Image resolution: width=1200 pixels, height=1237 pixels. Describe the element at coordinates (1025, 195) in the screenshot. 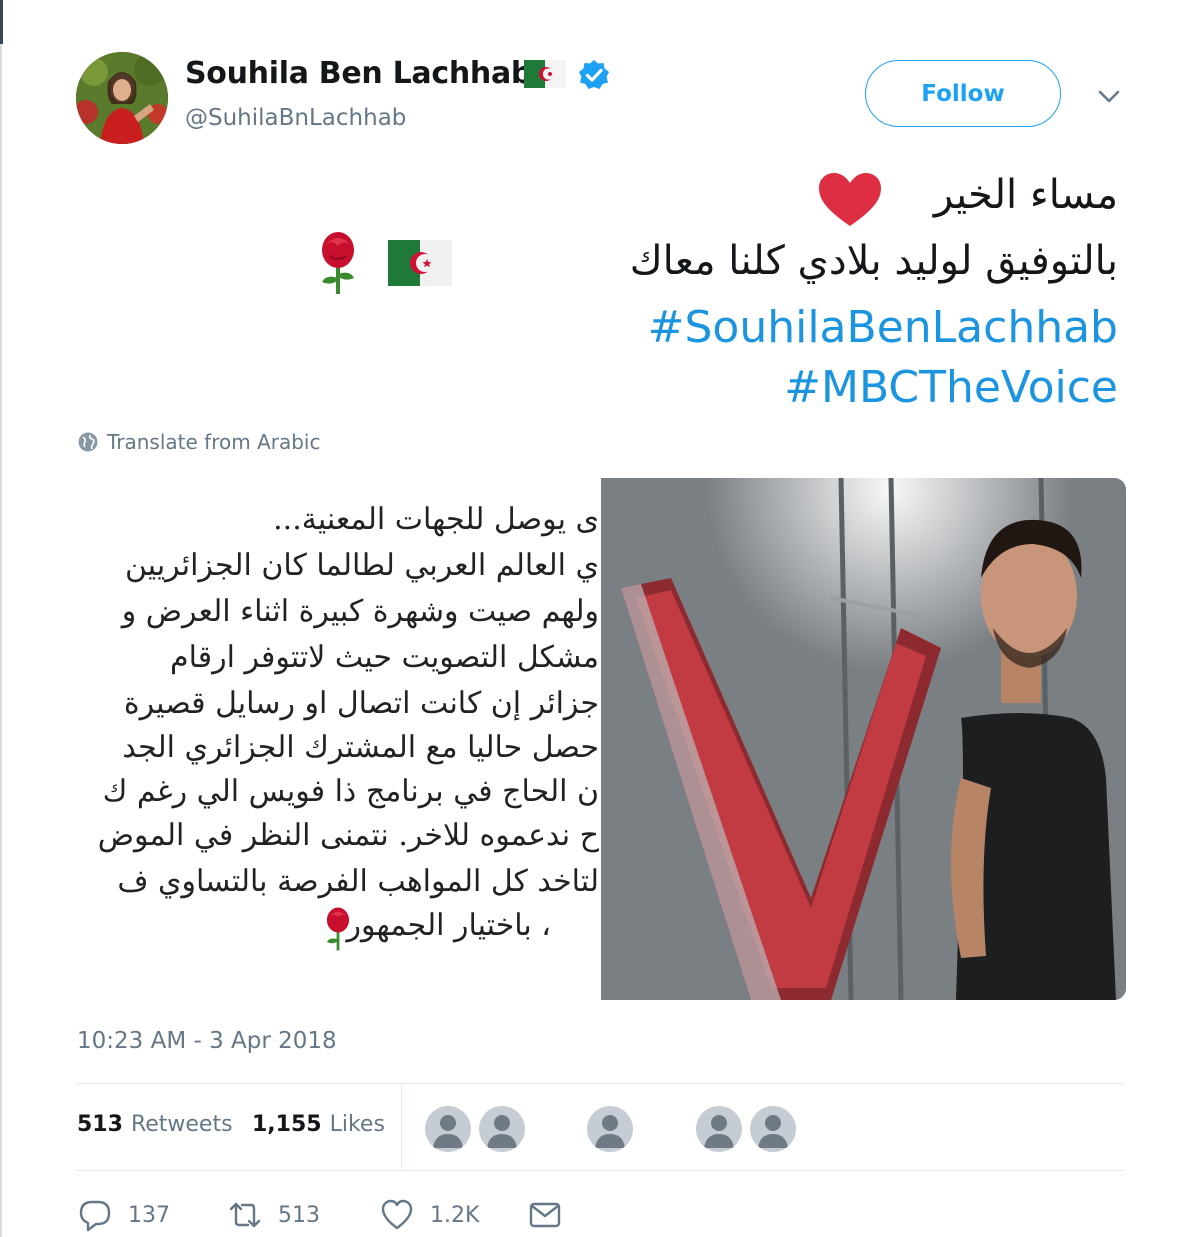

I see `tweet-text-line-1: مساء الخير` at that location.